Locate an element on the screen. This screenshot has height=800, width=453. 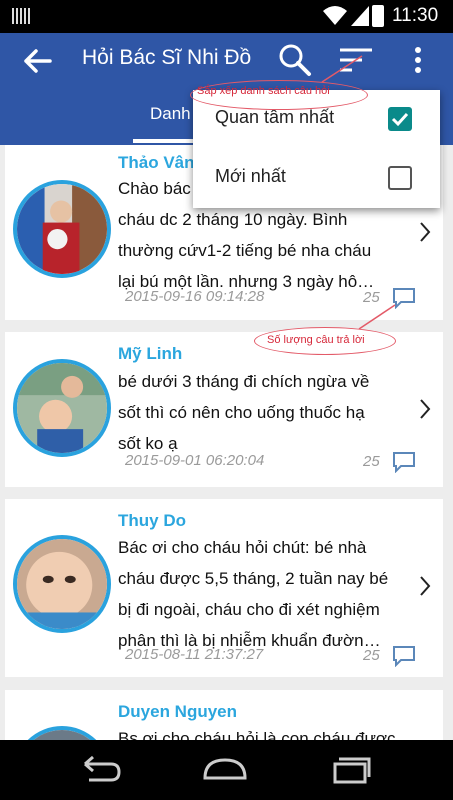
question-text: Bs ơi cho cháu hỏi là con cháu được is located at coordinates (257, 734).